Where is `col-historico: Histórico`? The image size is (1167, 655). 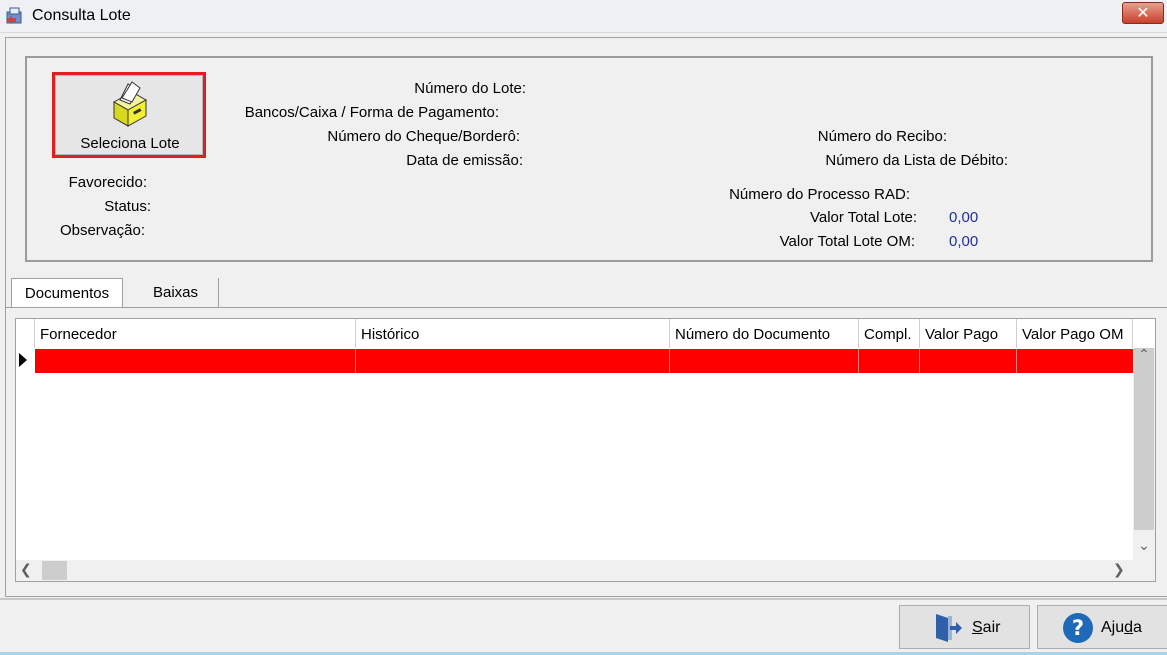 col-historico: Histórico is located at coordinates (513, 333).